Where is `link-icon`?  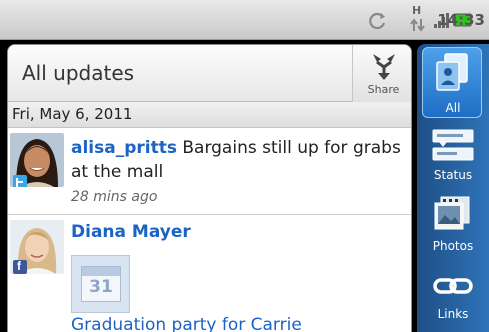
link-icon is located at coordinates (453, 288).